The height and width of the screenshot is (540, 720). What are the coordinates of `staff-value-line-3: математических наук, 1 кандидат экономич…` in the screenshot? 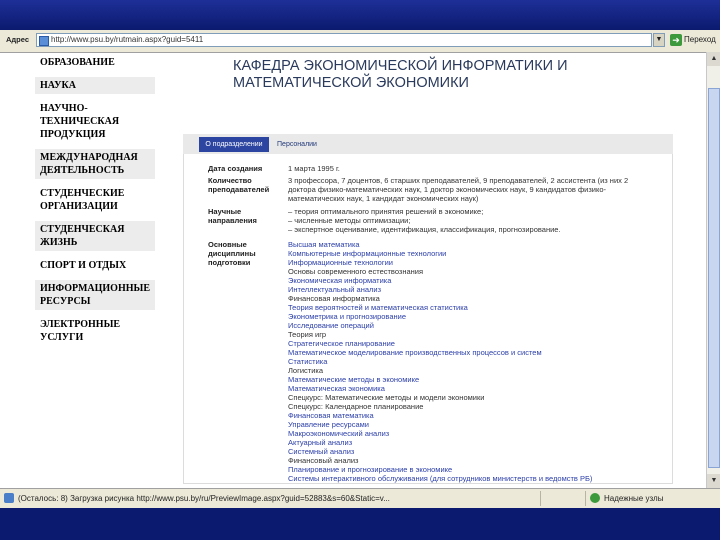 It's located at (383, 198).